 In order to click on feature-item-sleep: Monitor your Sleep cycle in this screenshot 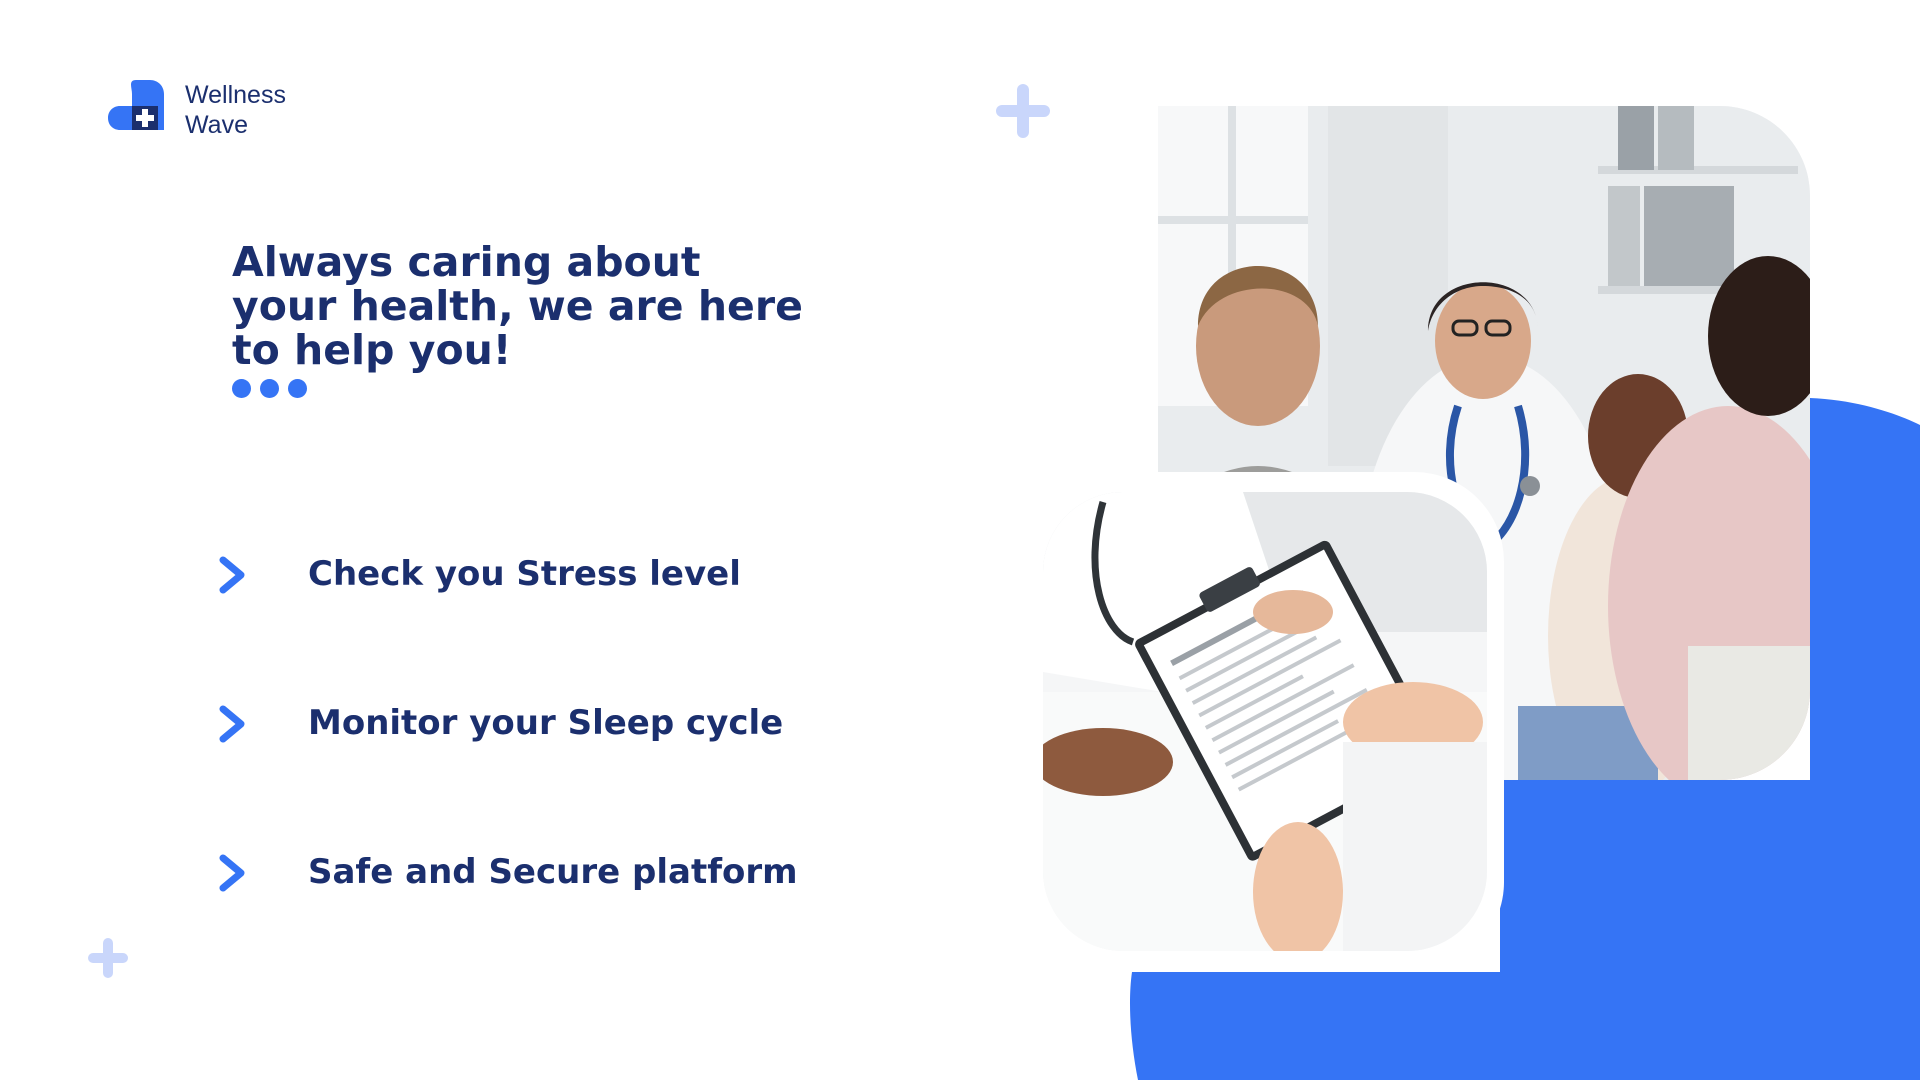, I will do `click(525, 724)`.